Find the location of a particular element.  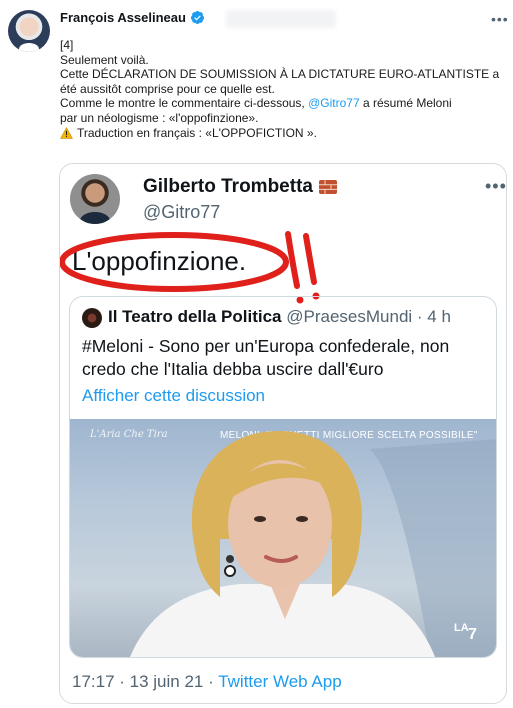

svg-text: 7 is located at coordinates (472, 633).